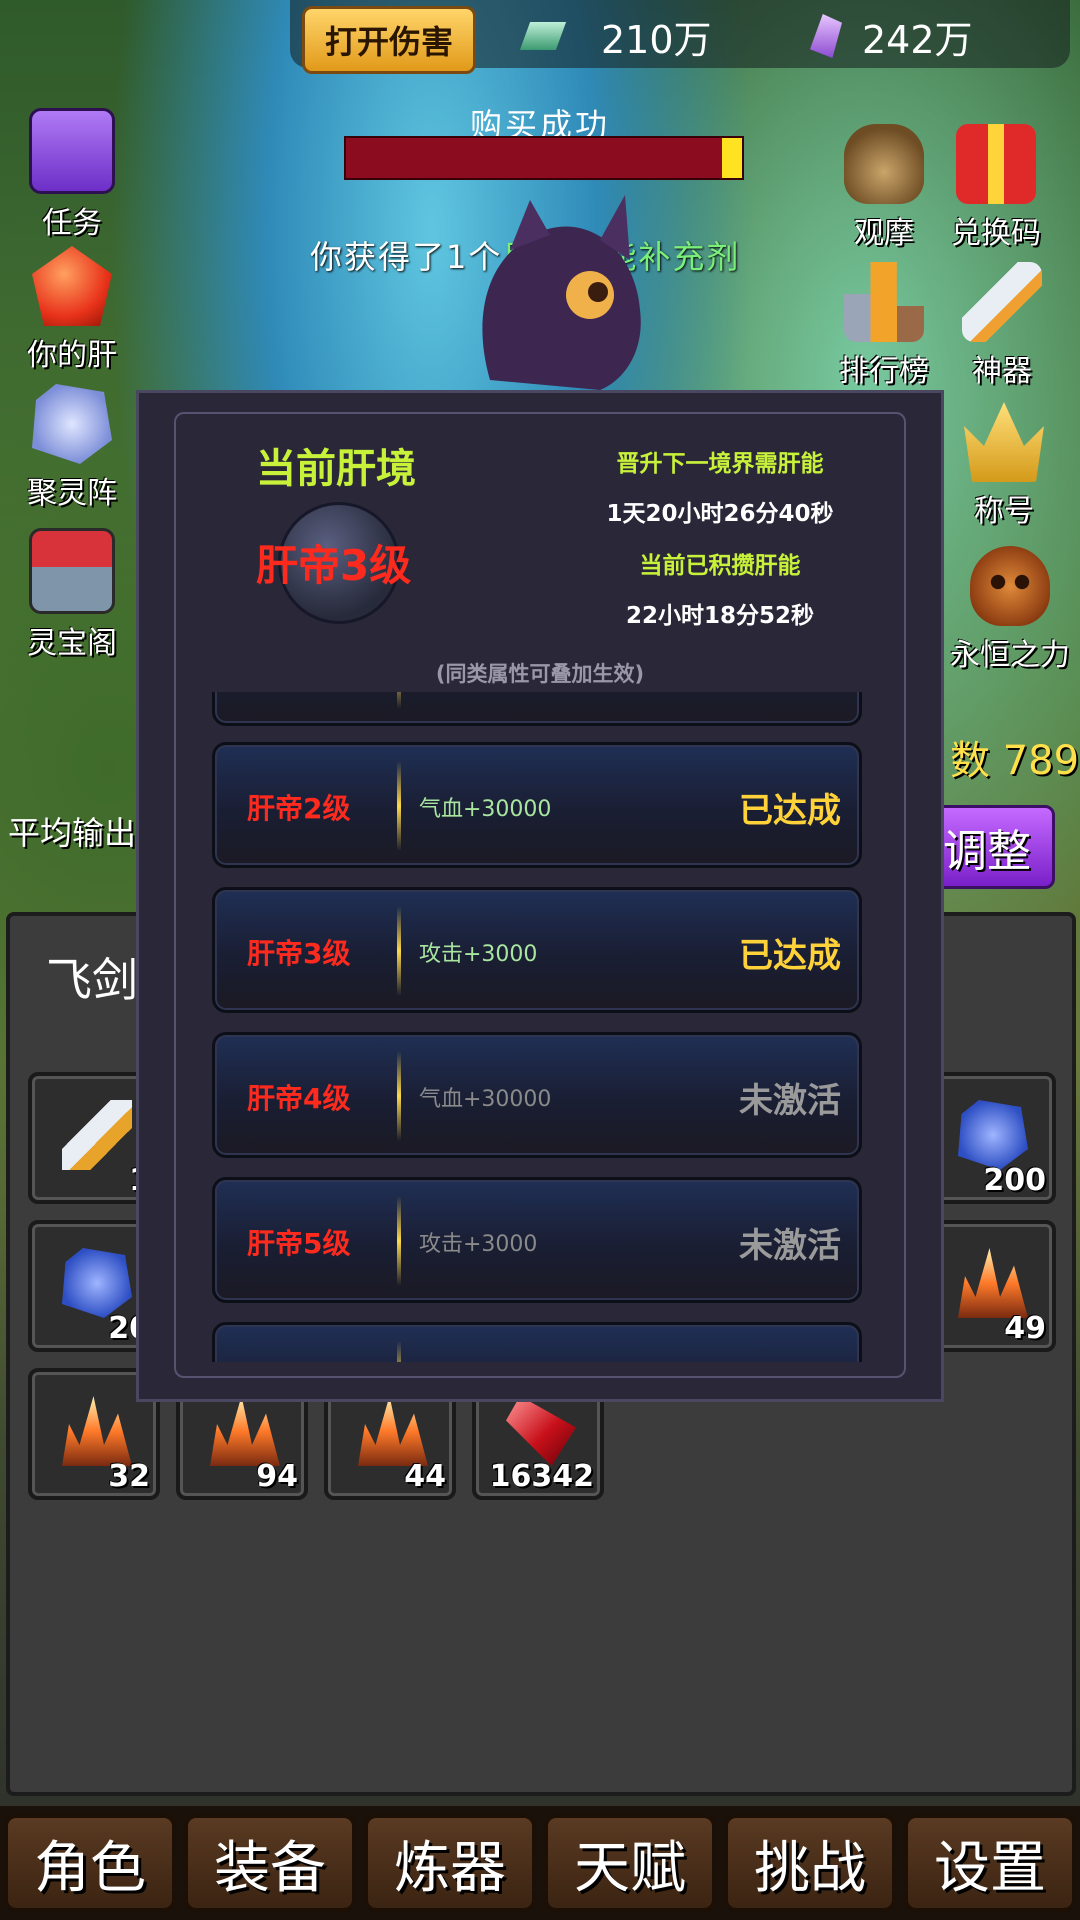 The width and height of the screenshot is (1080, 1920). Describe the element at coordinates (540, 674) in the screenshot. I see `stacking-note: (同类属性可叠加生效)` at that location.